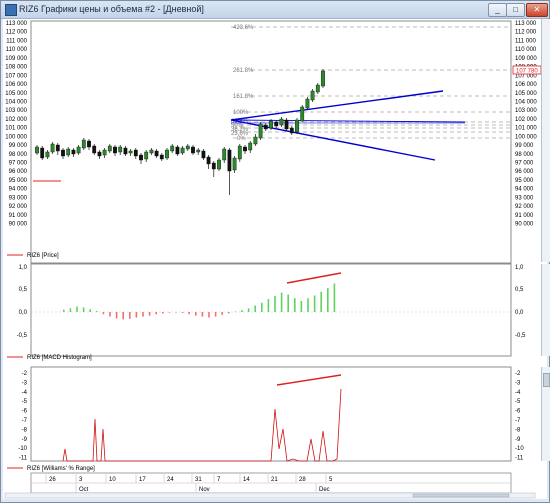 This screenshot has height=503, width=550. I want to click on fib-label-4236: 423.6%, so click(243, 28).